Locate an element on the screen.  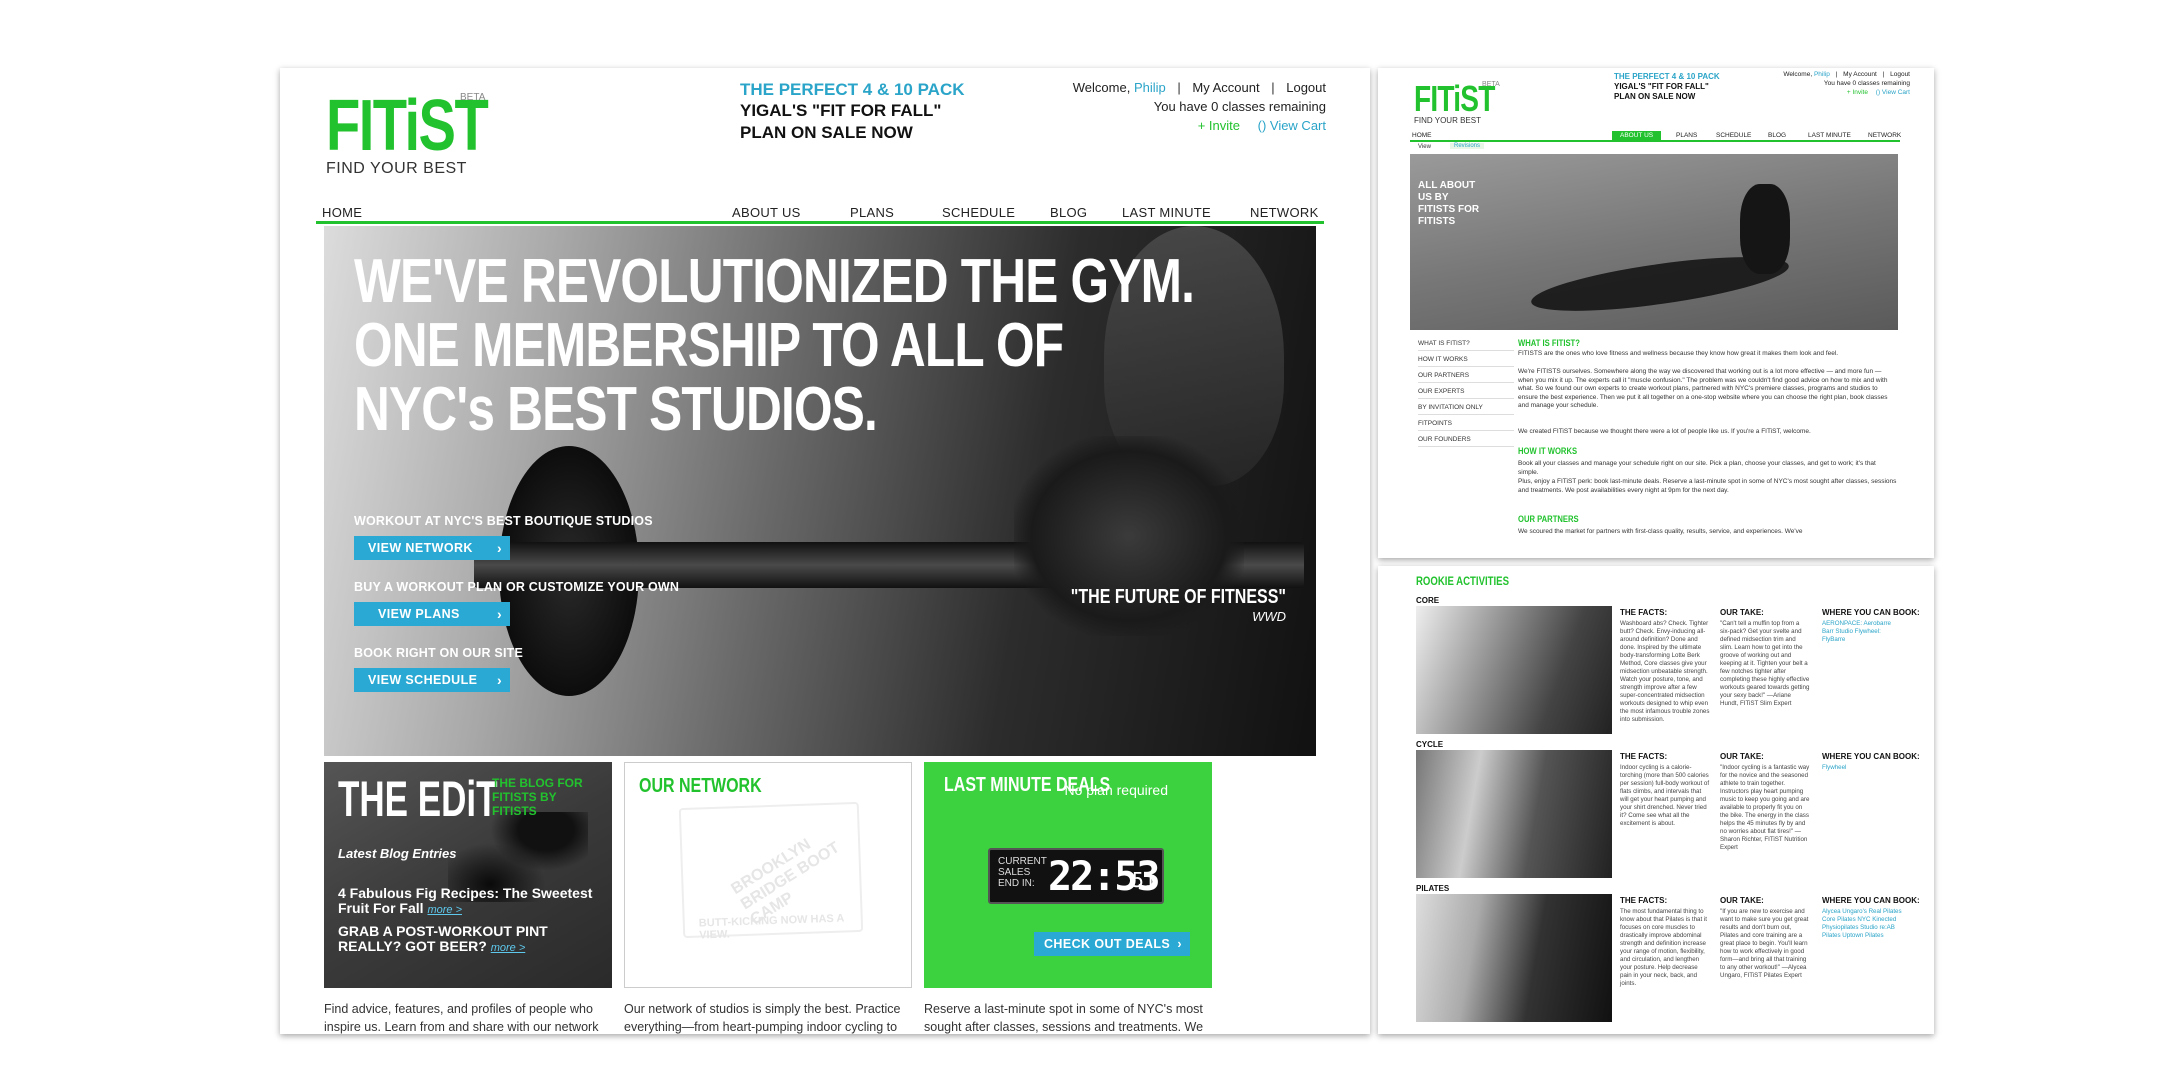
about-hero-text: ALL ABOUT US BY FITISTS FOR FITISTS is located at coordinates (1449, 203).